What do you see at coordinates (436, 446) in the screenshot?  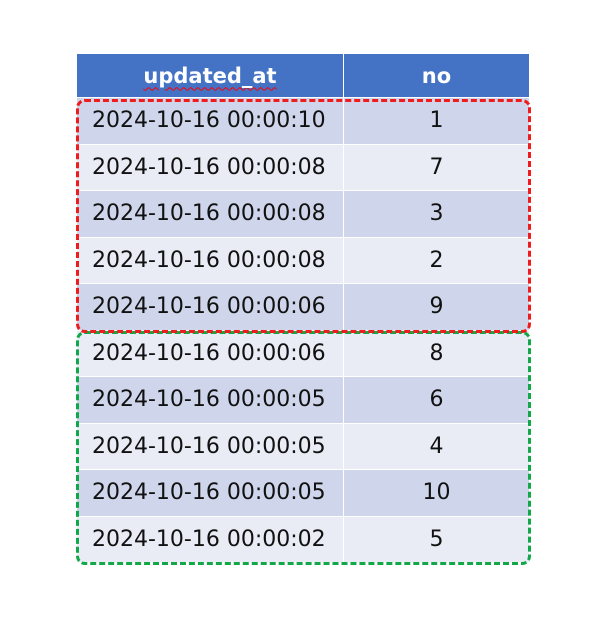 I see `cell-no: 4` at bounding box center [436, 446].